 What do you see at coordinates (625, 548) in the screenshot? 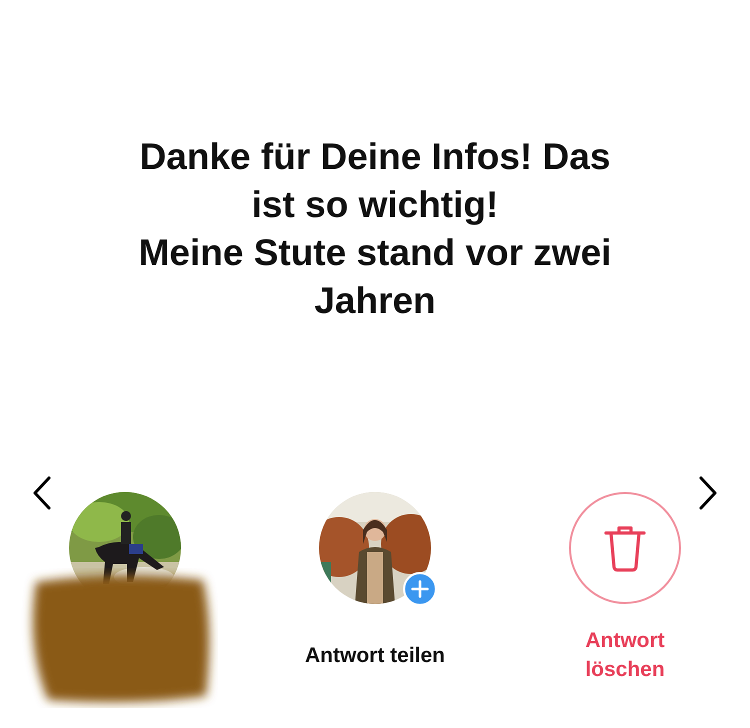
I see `trash-icon` at bounding box center [625, 548].